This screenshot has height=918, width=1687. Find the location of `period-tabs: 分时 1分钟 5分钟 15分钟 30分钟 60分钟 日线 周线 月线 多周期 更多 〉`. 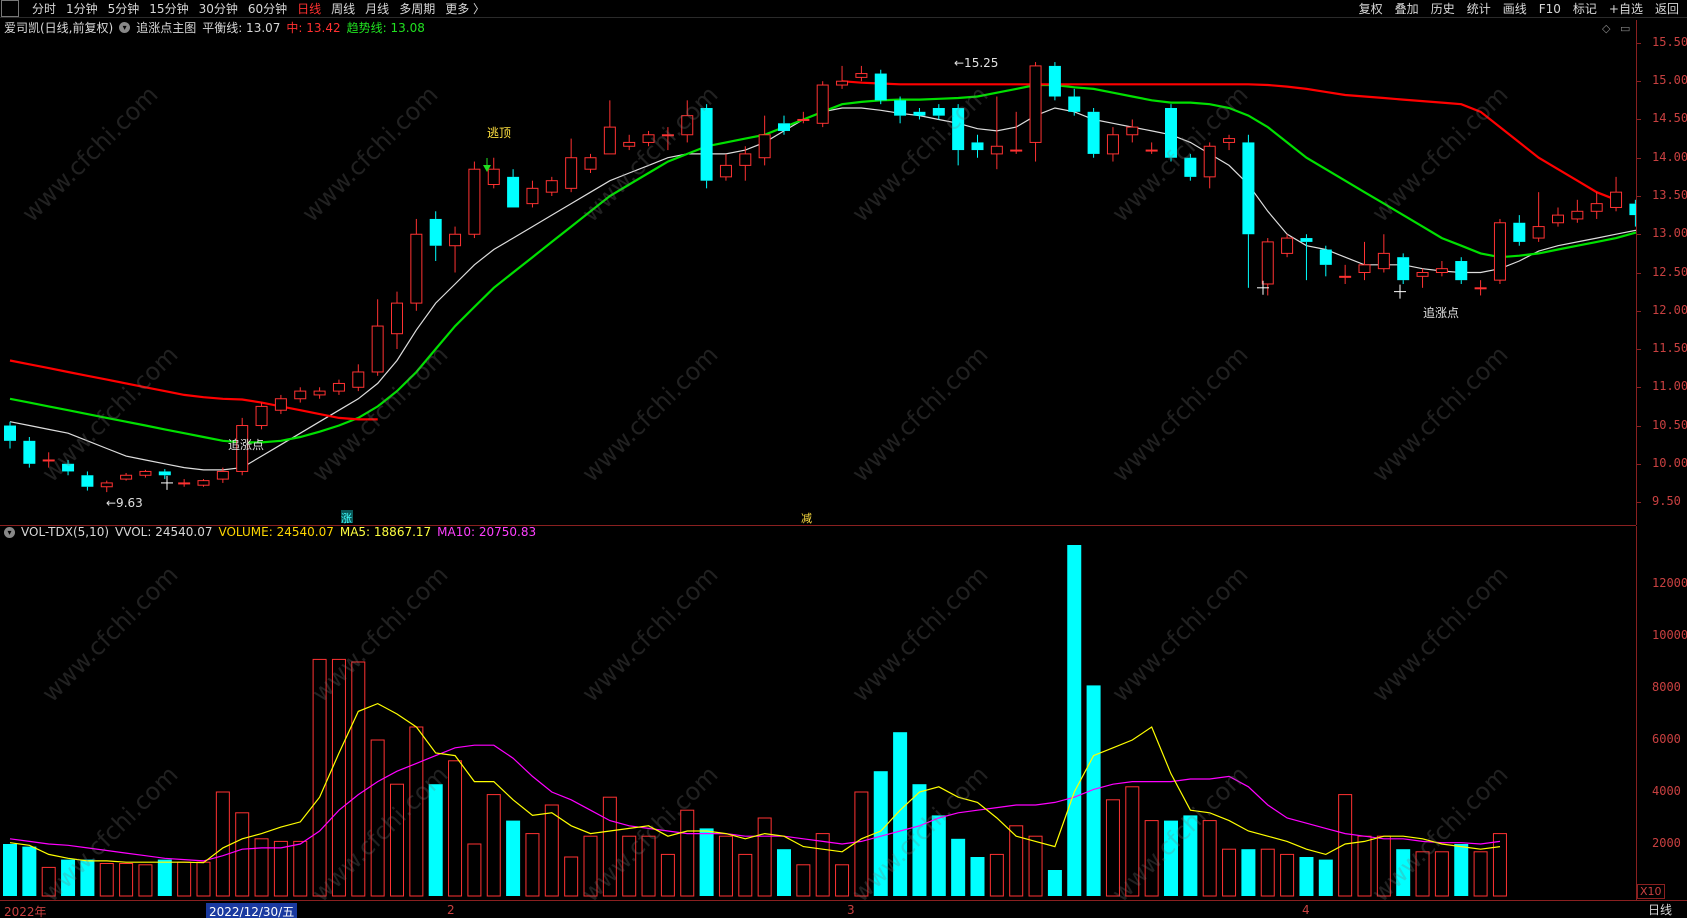

period-tabs: 分时 1分钟 5分钟 15分钟 30分钟 60分钟 日线 周线 月线 多周期 更多 〉 is located at coordinates (258, 9).